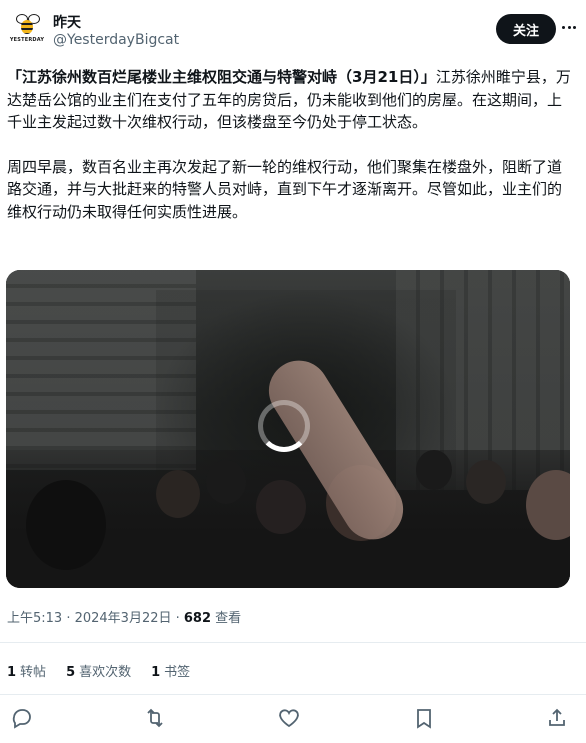 Image resolution: width=586 pixels, height=743 pixels. What do you see at coordinates (27, 39) in the screenshot?
I see `avatar-logo-text: YESTERDAY` at bounding box center [27, 39].